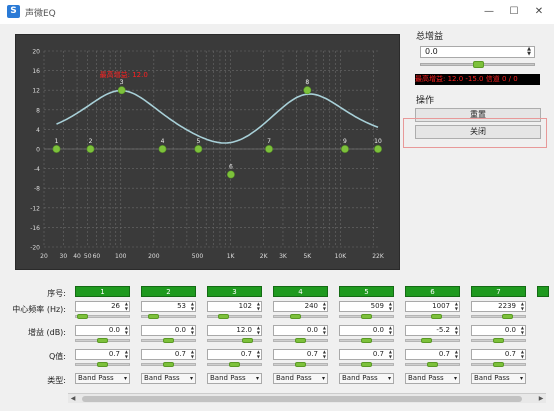  I want to click on maximize-button: ☐, so click(514, 11).